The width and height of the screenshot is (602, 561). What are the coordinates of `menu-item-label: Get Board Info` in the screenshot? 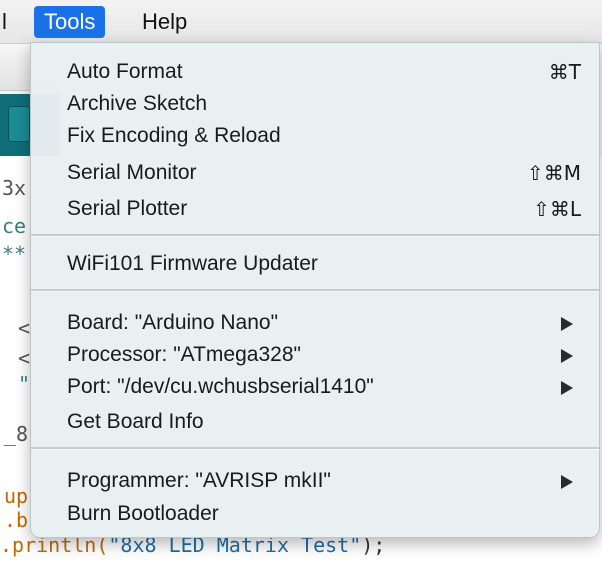 It's located at (135, 421).